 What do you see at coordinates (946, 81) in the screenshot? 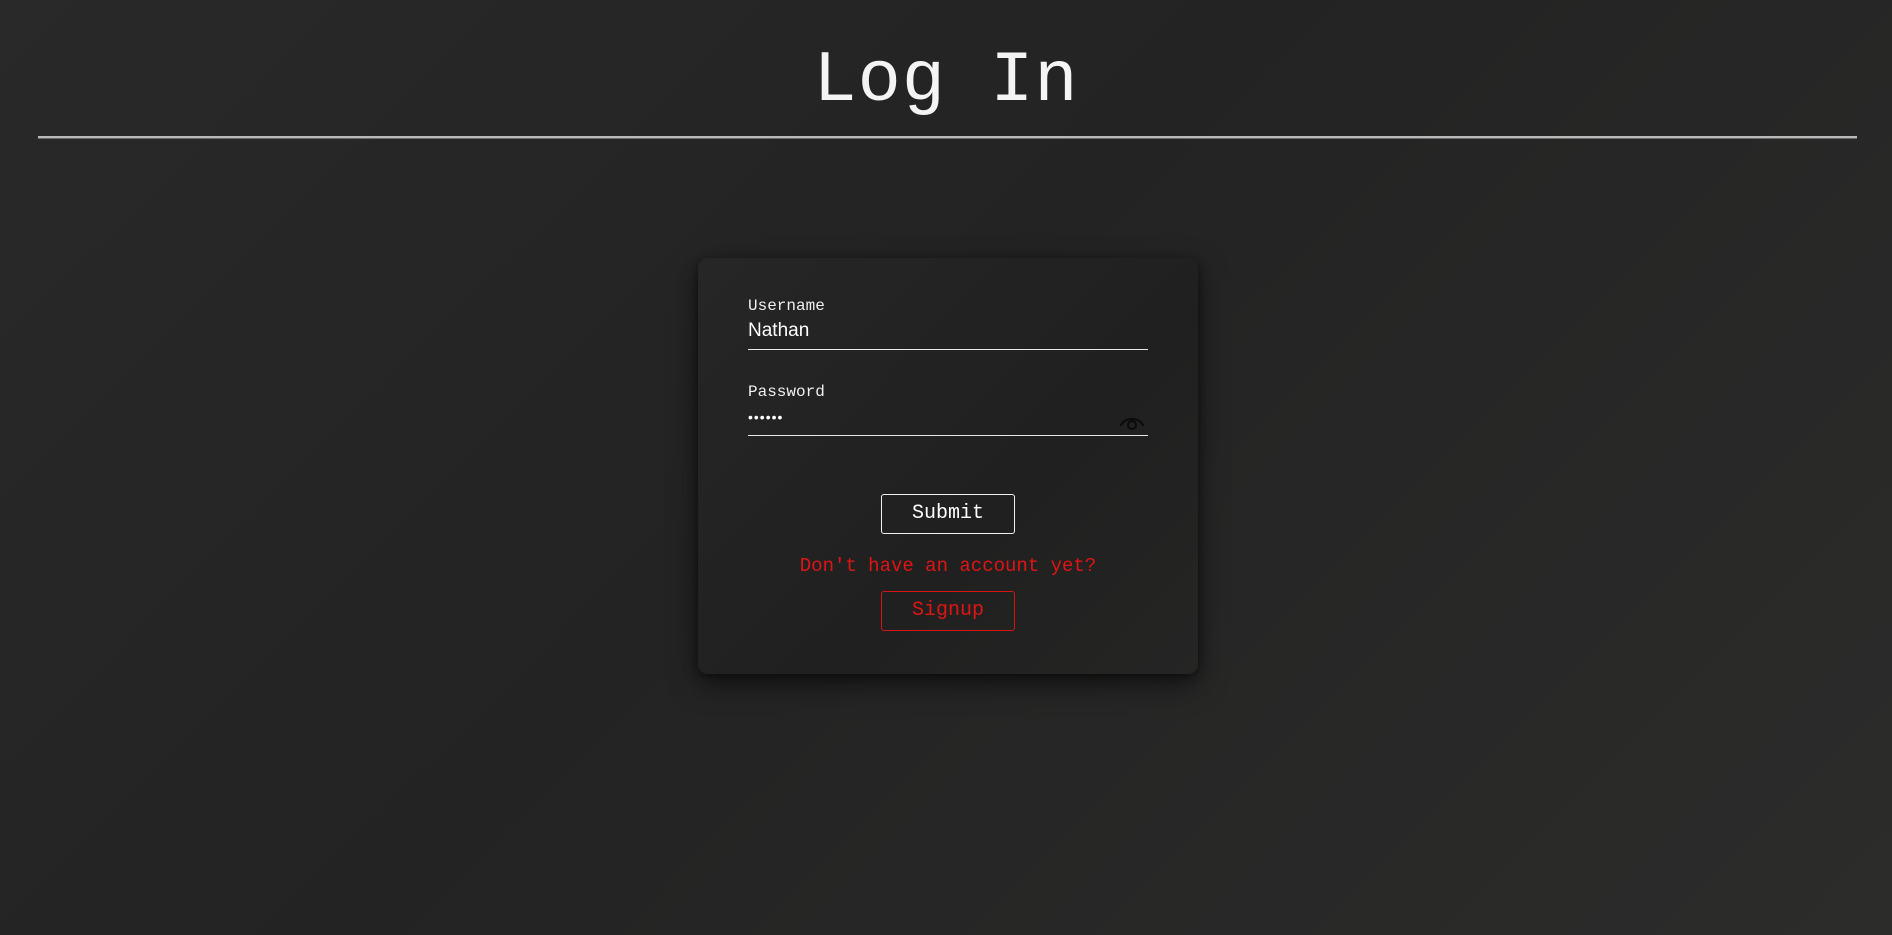
I see `page-title: Log In` at bounding box center [946, 81].